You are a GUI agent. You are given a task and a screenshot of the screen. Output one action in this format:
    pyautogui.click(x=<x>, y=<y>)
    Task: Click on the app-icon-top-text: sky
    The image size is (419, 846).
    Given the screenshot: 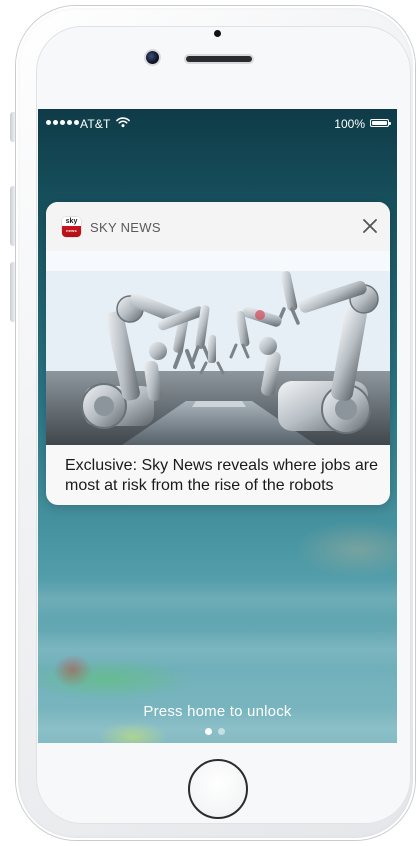 What is the action you would take?
    pyautogui.click(x=71, y=221)
    